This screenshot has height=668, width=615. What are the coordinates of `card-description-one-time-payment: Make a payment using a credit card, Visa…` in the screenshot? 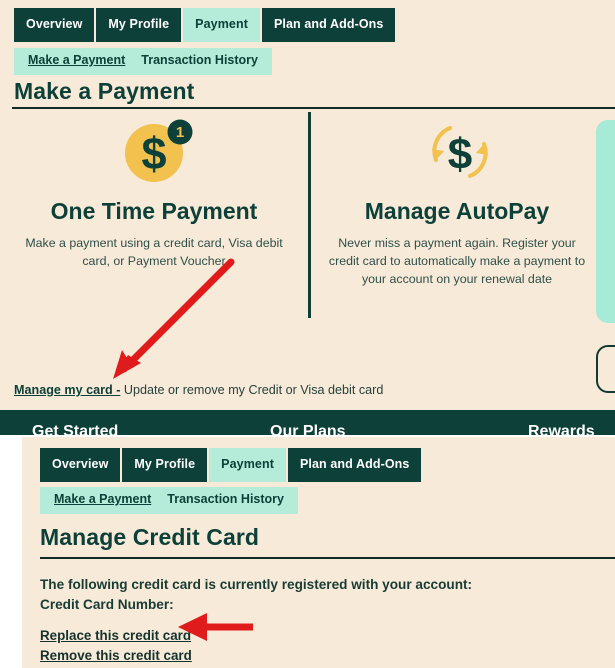 It's located at (154, 252).